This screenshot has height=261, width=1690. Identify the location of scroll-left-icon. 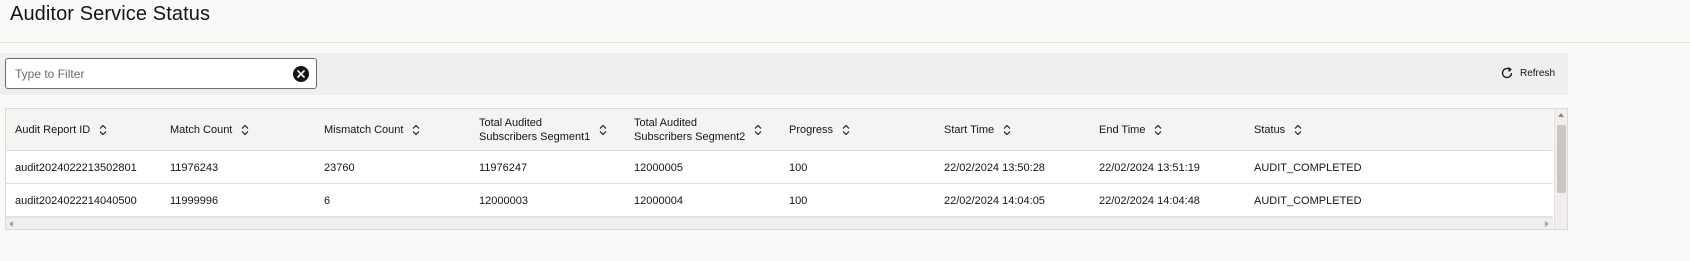
(11, 224).